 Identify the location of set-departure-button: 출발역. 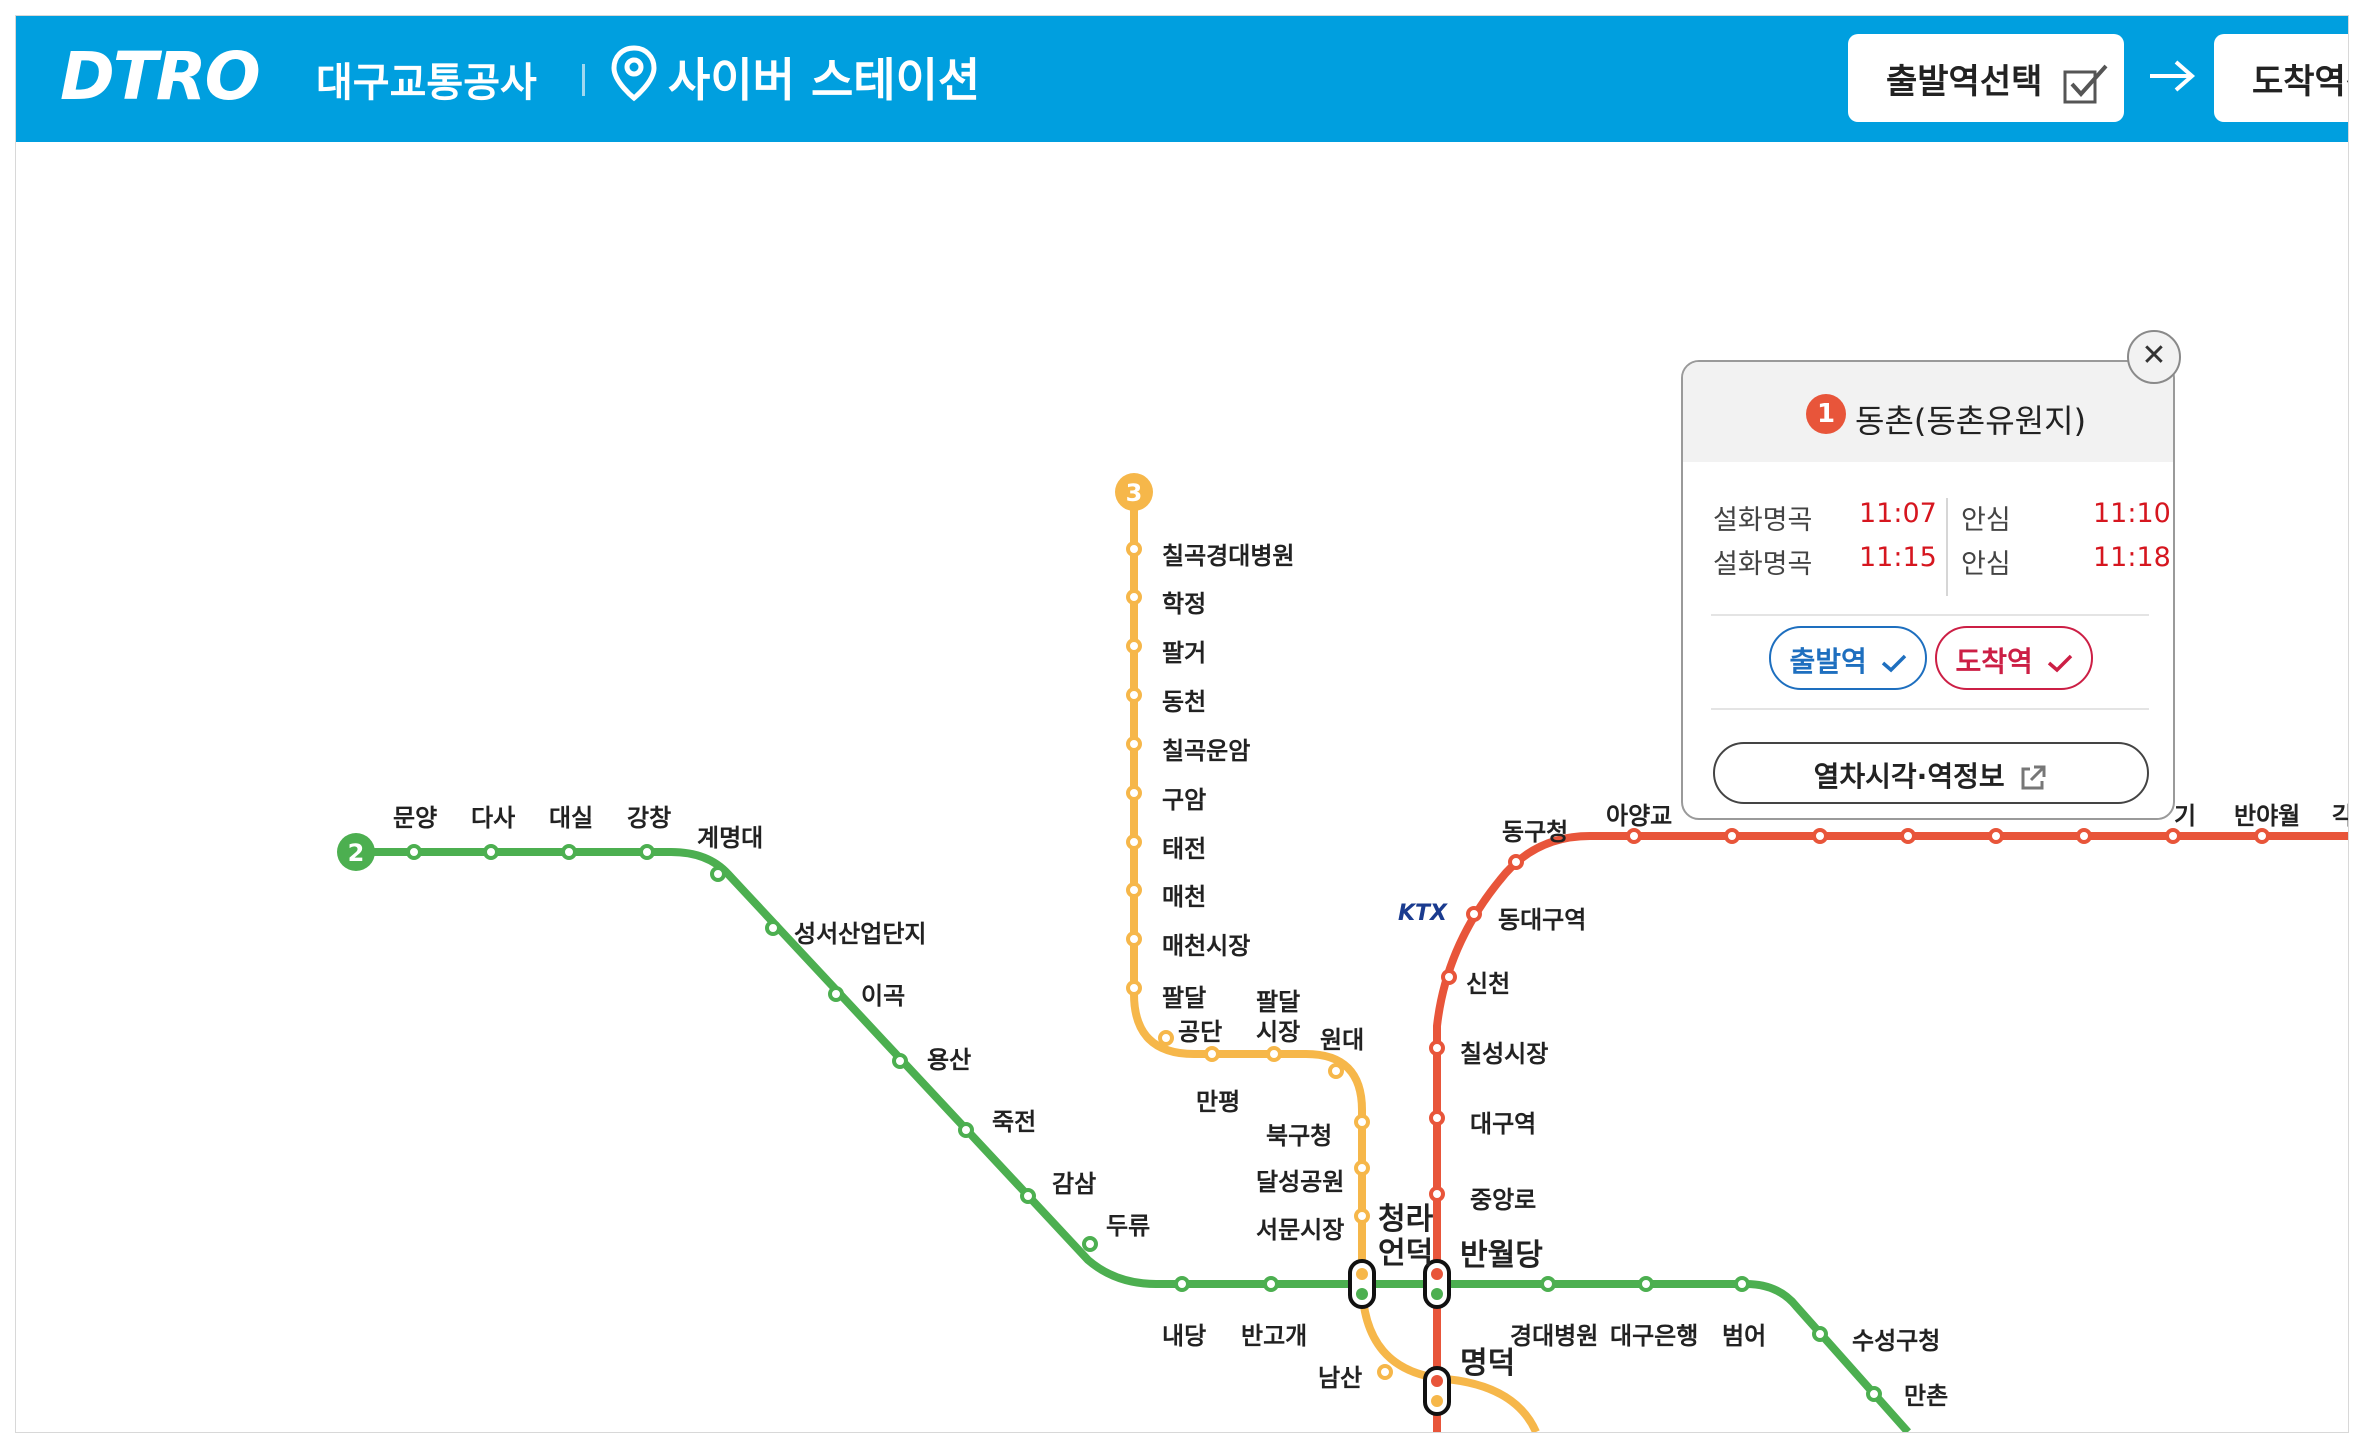
(1848, 658).